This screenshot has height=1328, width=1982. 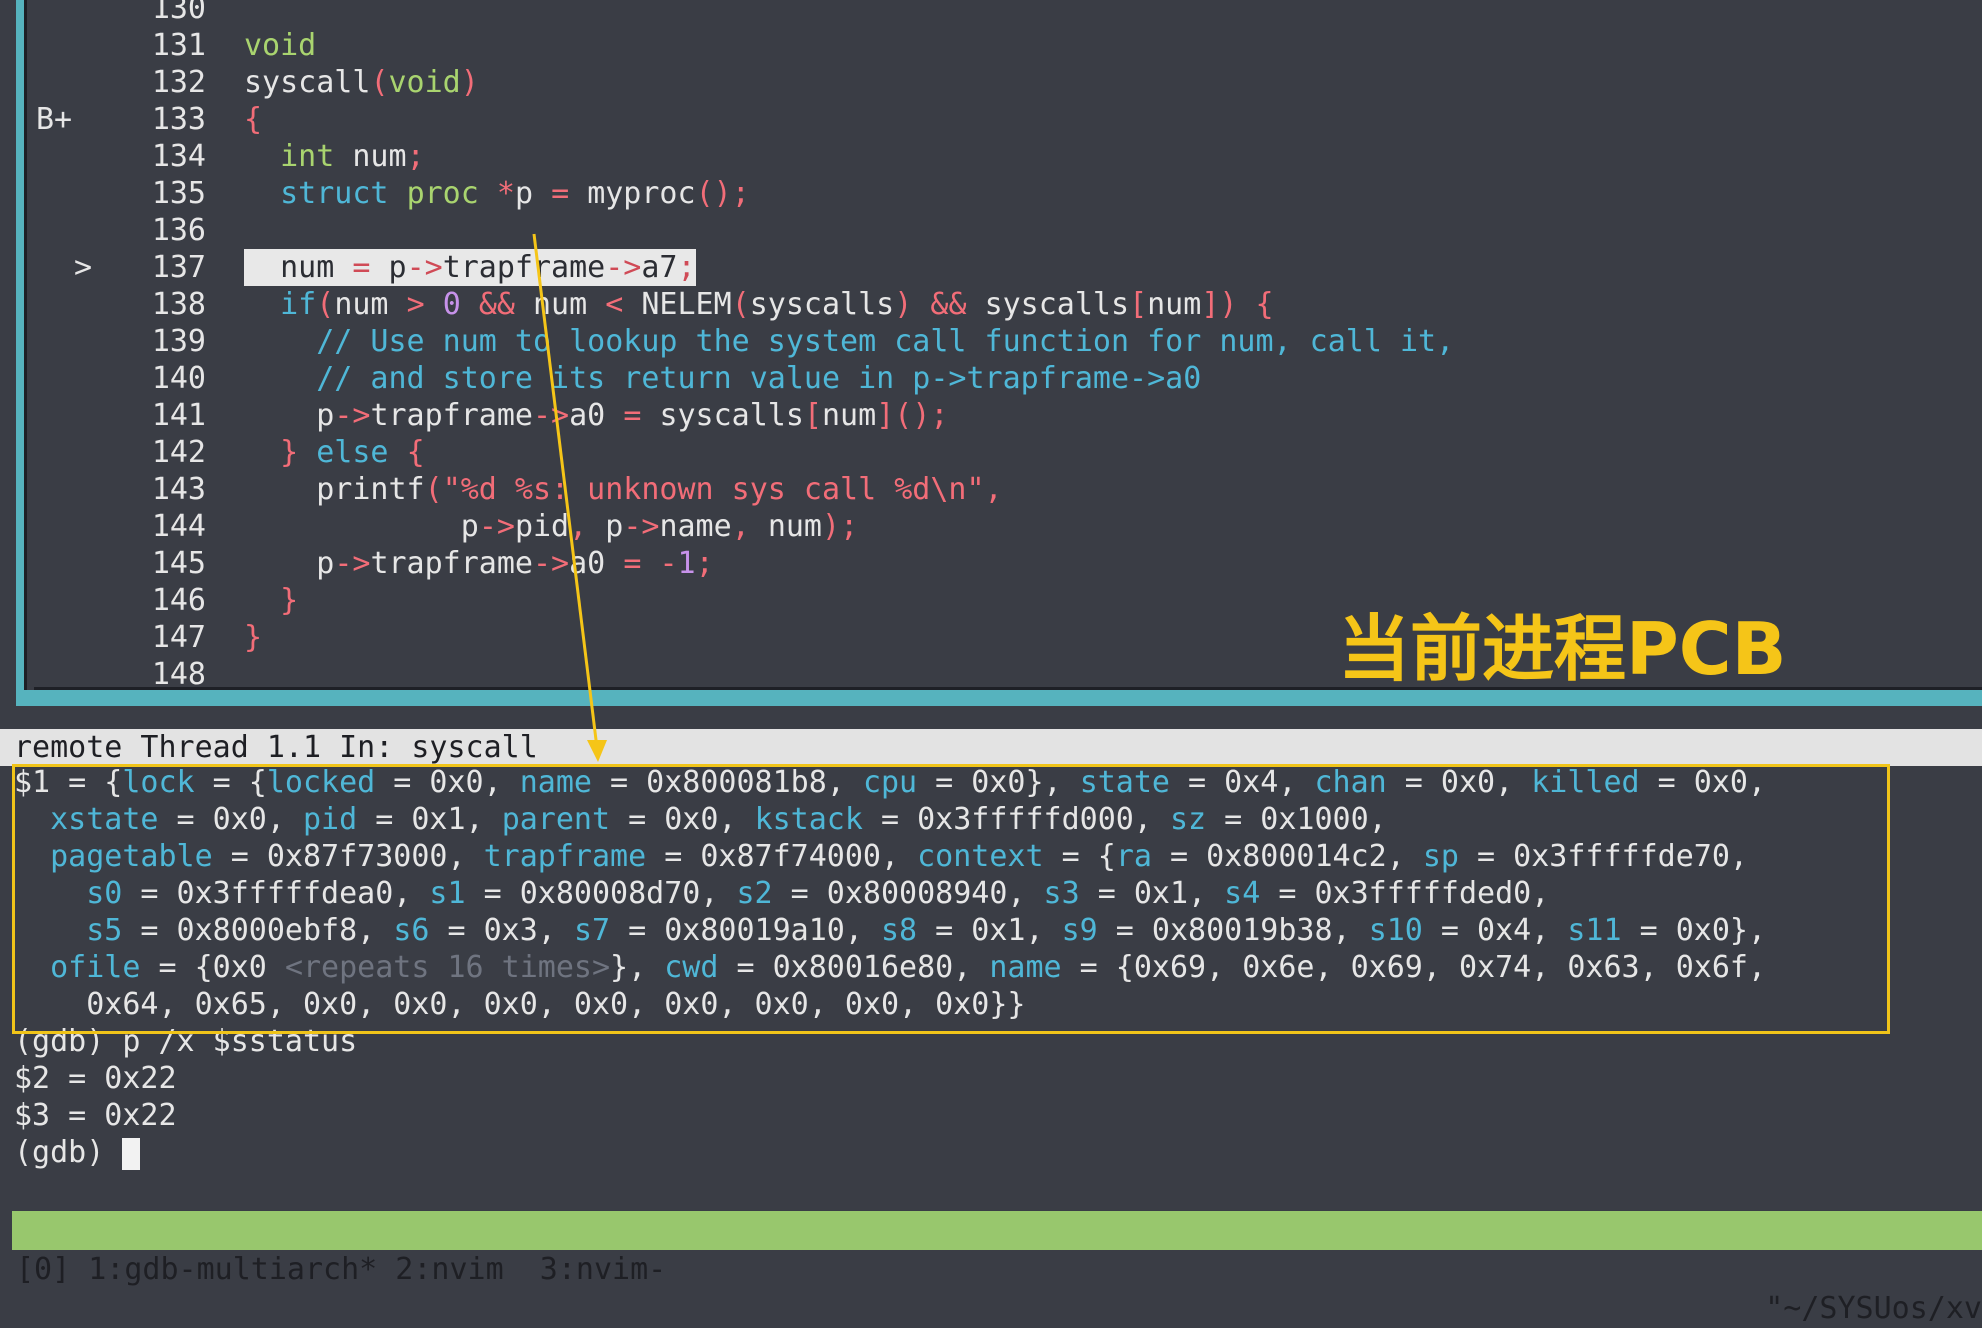 What do you see at coordinates (515, 193) in the screenshot?
I see `source-code: struct proc *p = myproc();` at bounding box center [515, 193].